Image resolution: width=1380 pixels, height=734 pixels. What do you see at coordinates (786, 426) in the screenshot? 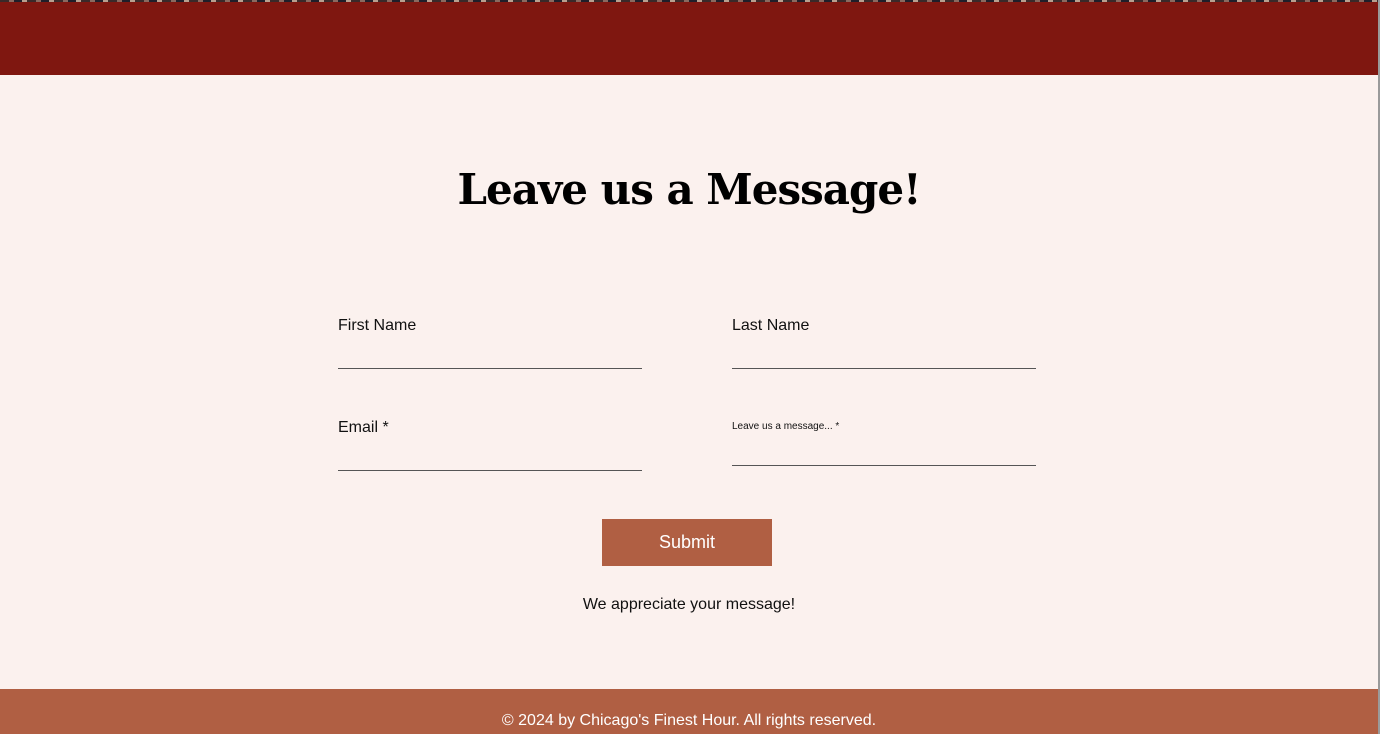
I see `message-label: Leave us a message... *` at bounding box center [786, 426].